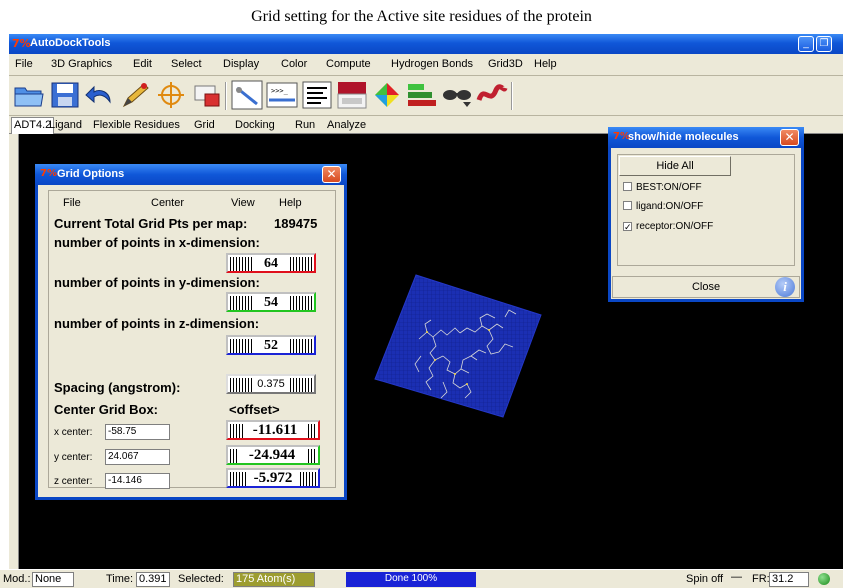  What do you see at coordinates (387, 95) in the screenshot?
I see `cpk-sphere-icon` at bounding box center [387, 95].